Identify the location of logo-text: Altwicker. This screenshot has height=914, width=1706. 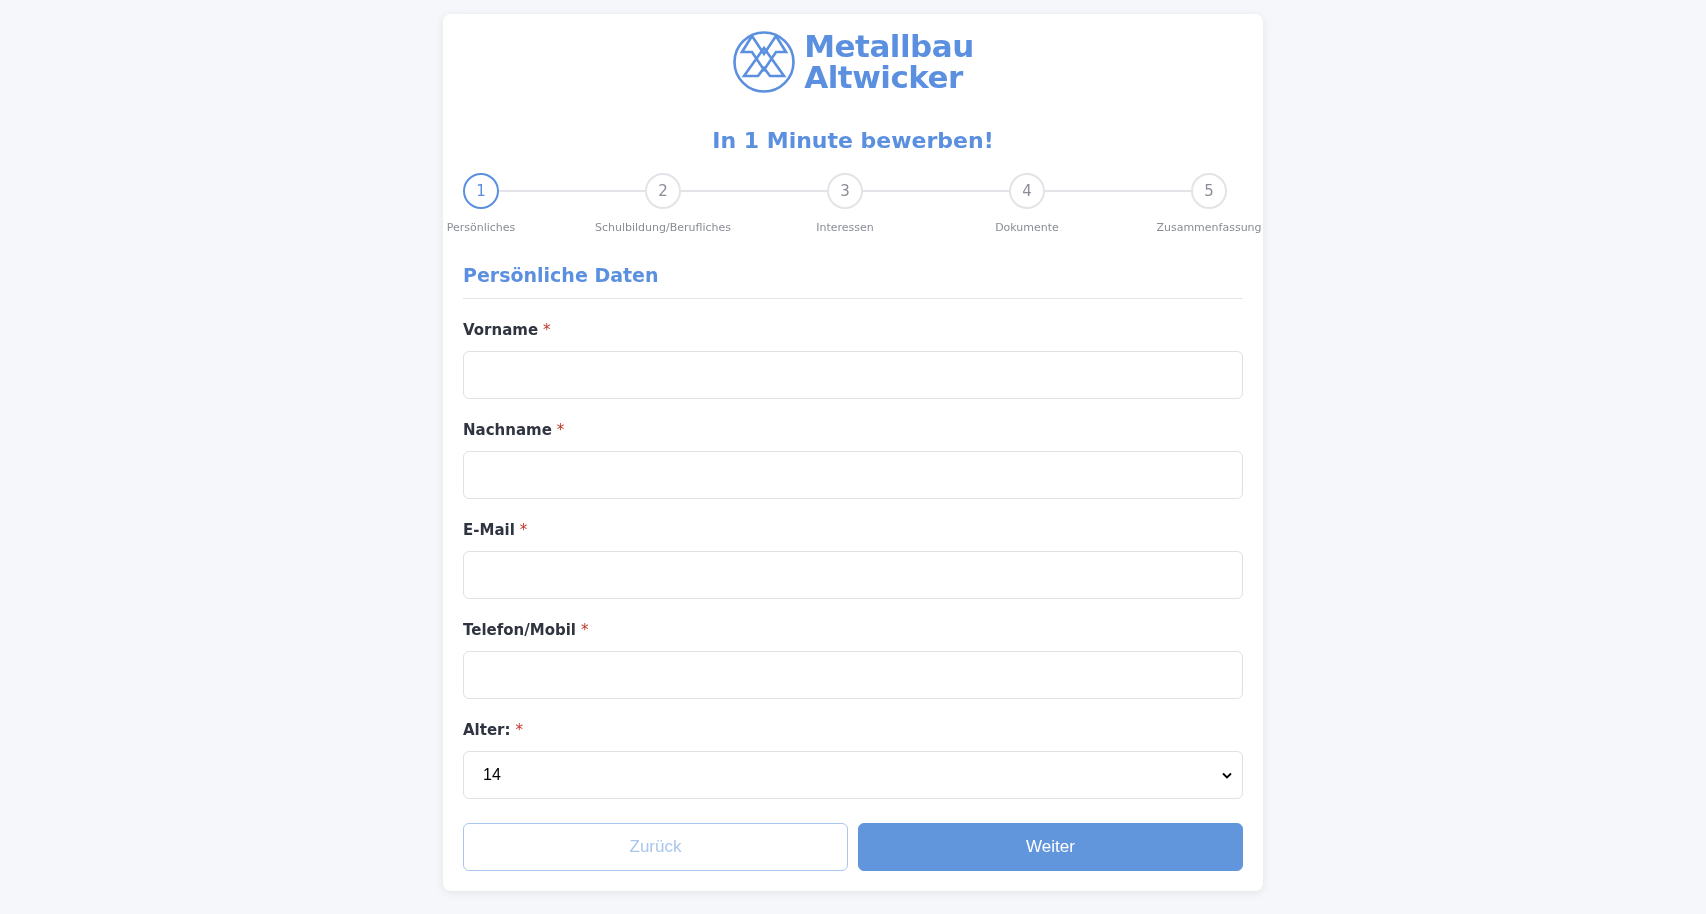
(884, 77).